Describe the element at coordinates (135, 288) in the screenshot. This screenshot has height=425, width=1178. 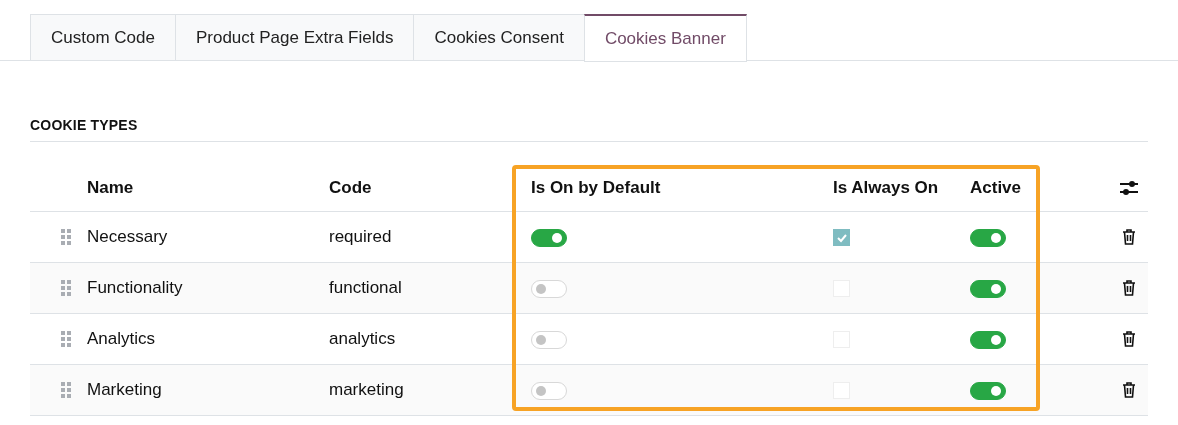
I see `table-cell-text: Functionality` at that location.